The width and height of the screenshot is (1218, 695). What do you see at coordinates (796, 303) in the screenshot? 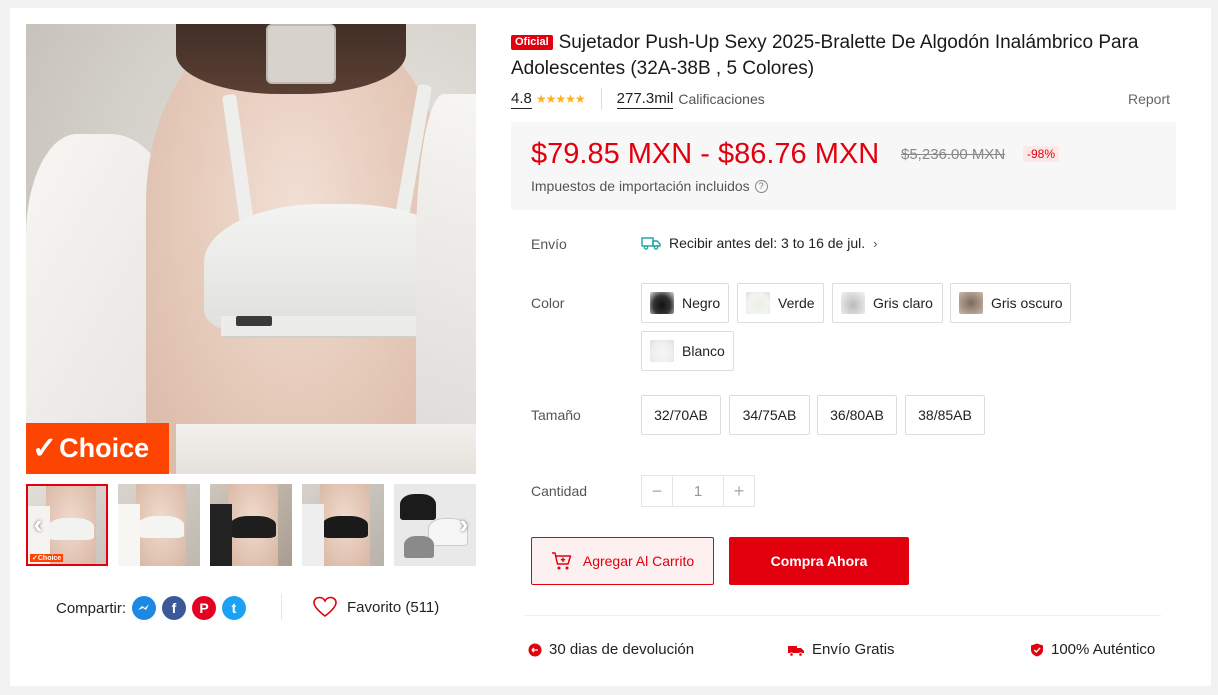
I see `color-option-label: Verde` at bounding box center [796, 303].